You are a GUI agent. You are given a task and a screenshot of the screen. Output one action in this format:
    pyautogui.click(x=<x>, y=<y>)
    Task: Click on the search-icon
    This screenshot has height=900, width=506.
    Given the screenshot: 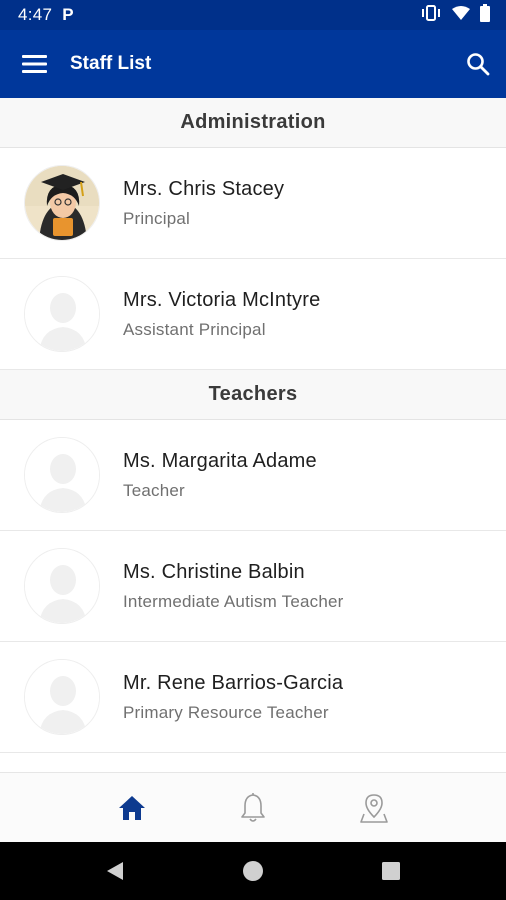 What is the action you would take?
    pyautogui.click(x=478, y=64)
    